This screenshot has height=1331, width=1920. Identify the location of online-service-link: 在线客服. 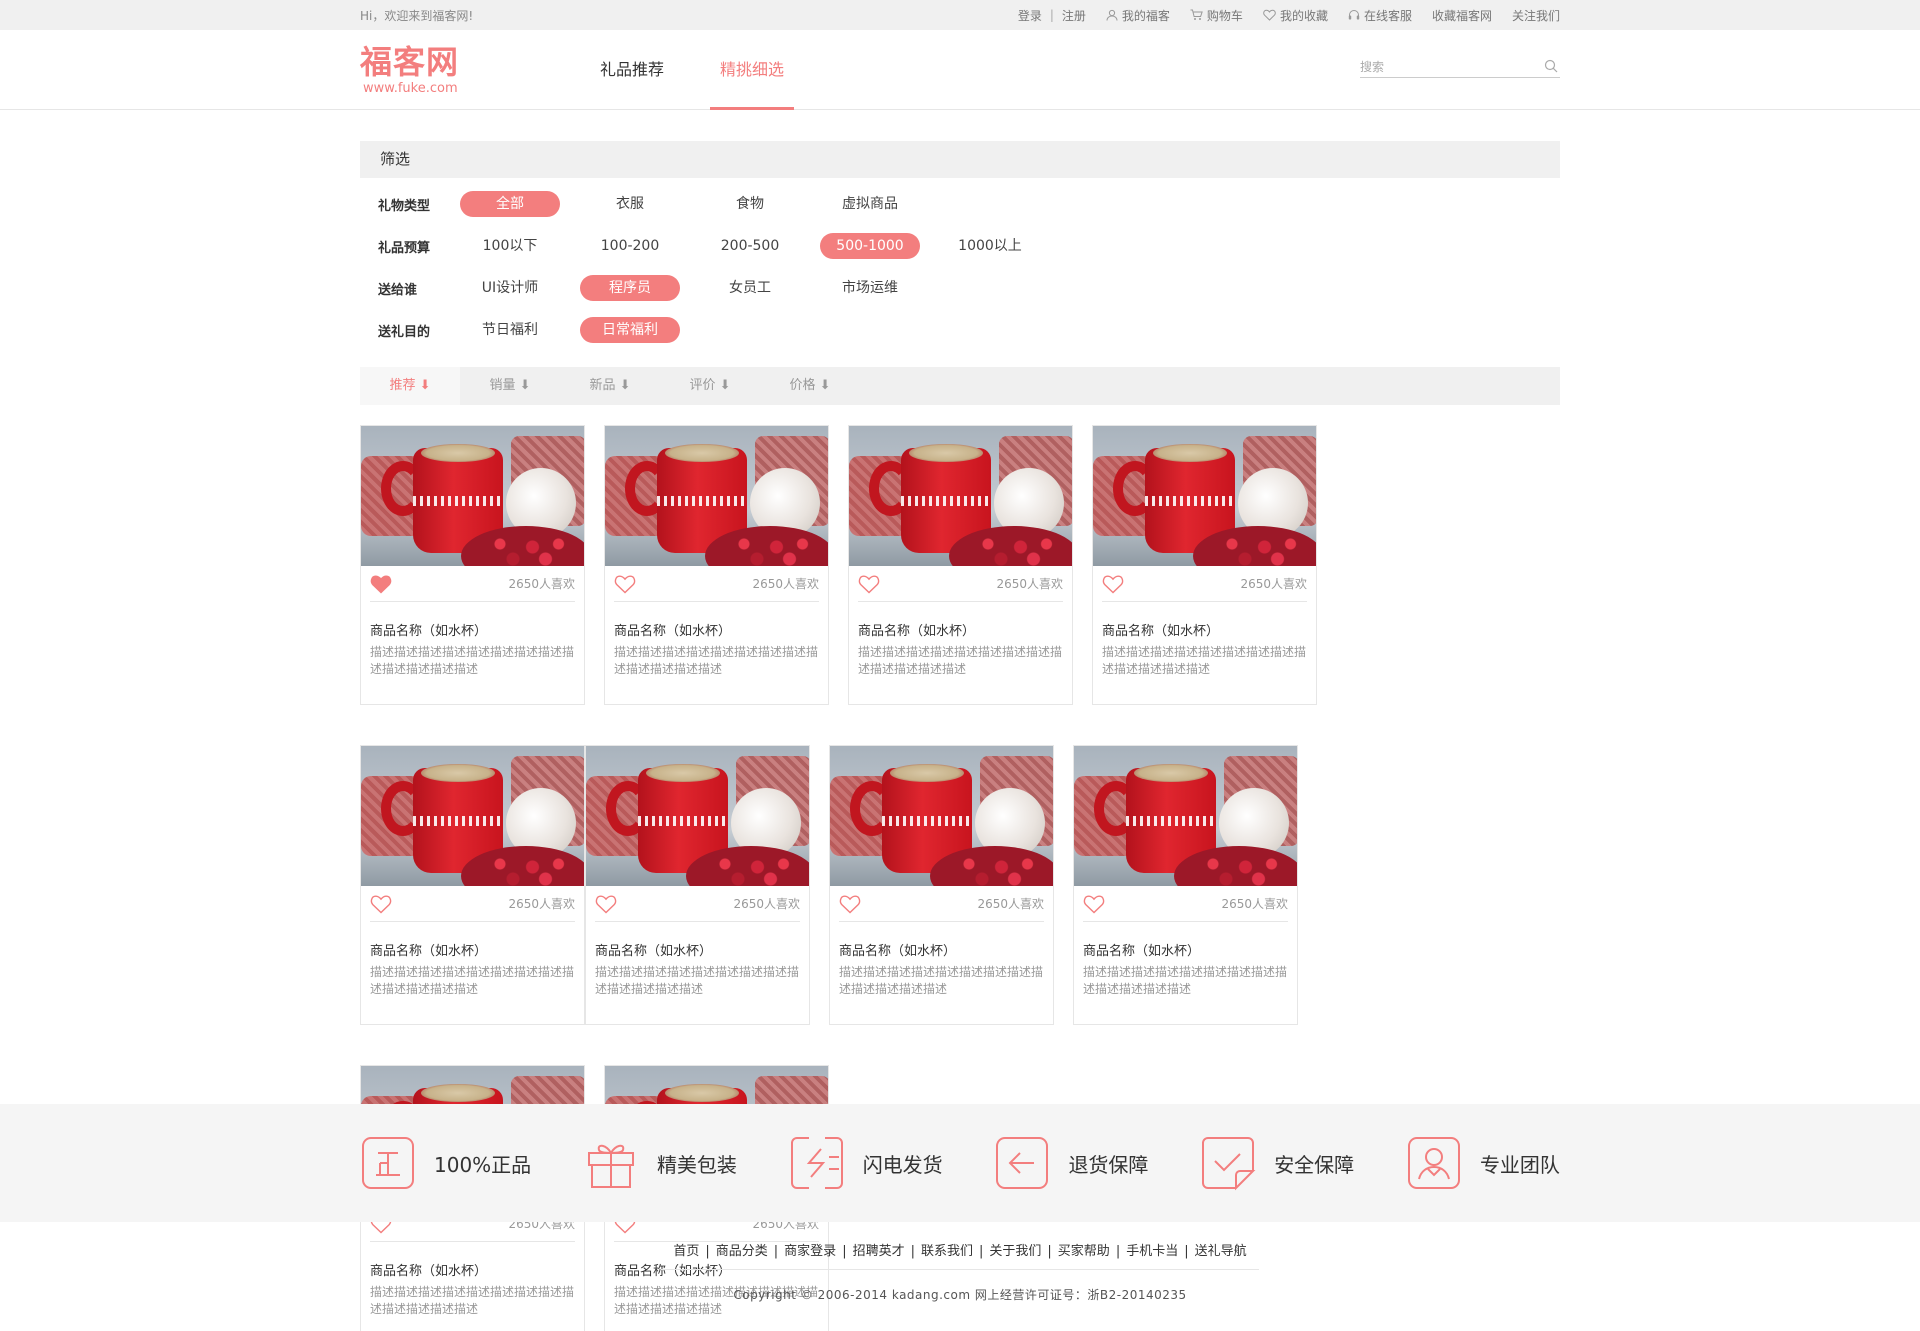
(1380, 15).